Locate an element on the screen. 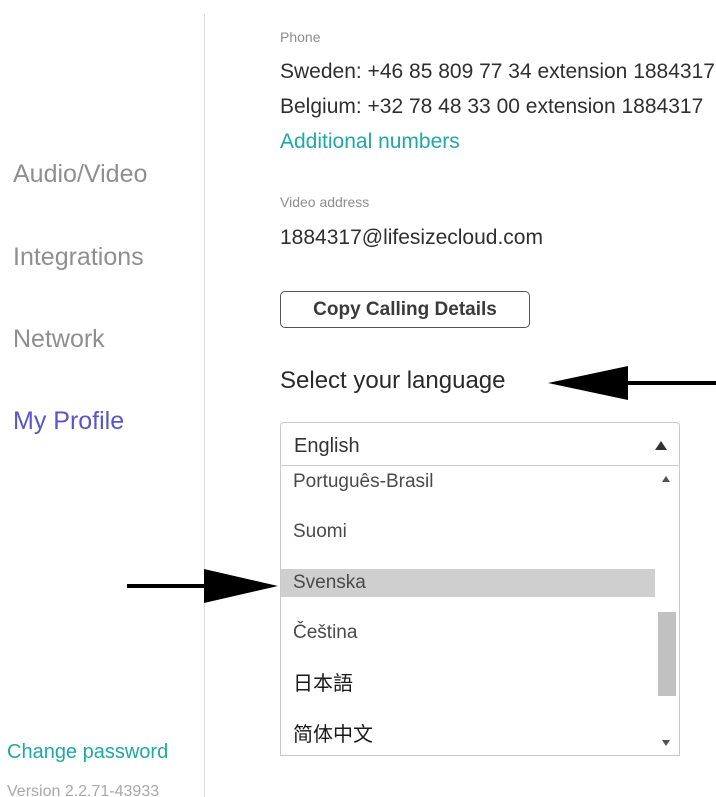 Image resolution: width=716 pixels, height=797 pixels. language-select-value: English is located at coordinates (327, 446).